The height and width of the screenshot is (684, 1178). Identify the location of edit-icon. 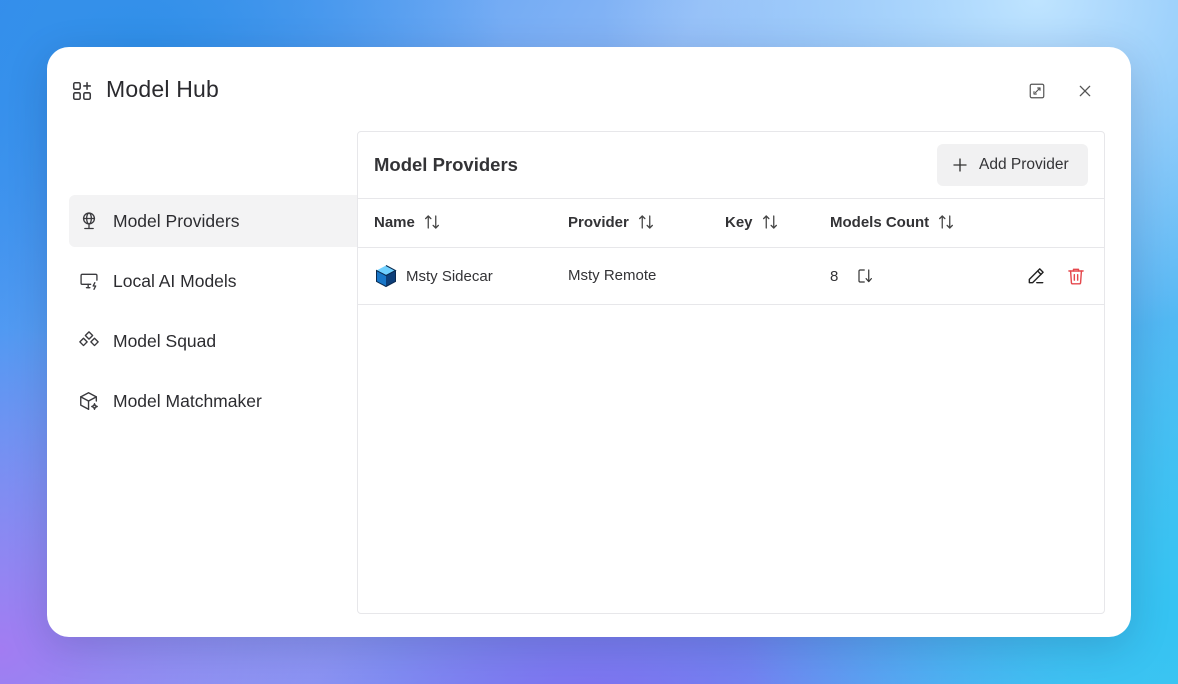
(1036, 276).